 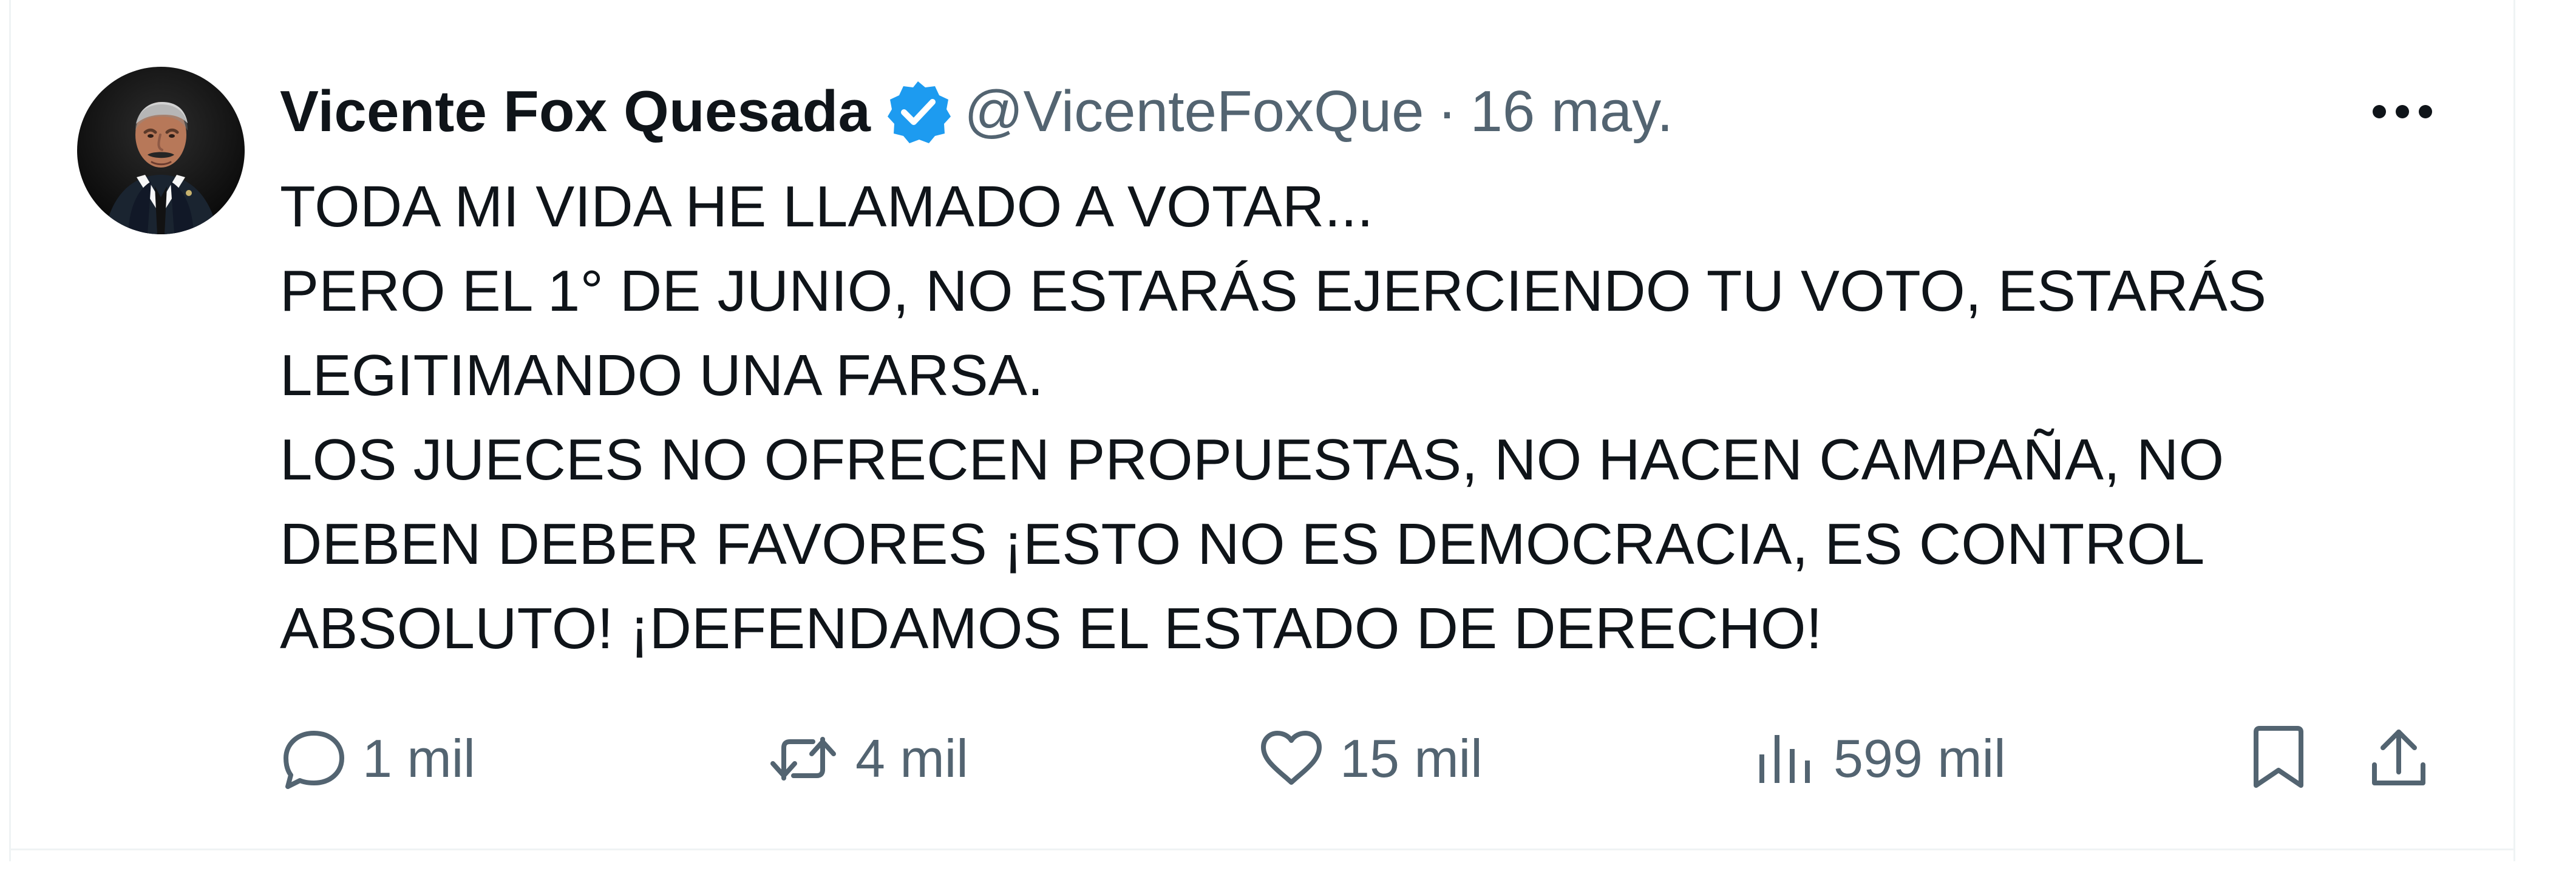 I want to click on reply-icon, so click(x=314, y=758).